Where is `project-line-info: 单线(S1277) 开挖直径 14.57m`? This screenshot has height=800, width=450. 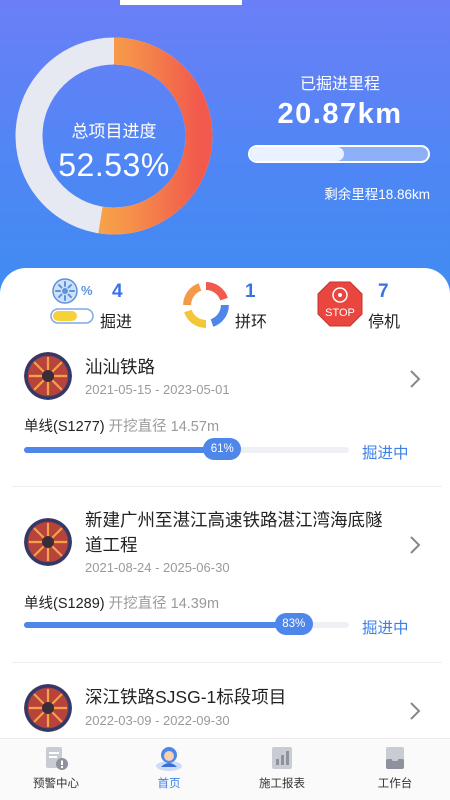 project-line-info: 单线(S1277) 开挖直径 14.57m is located at coordinates (121, 425).